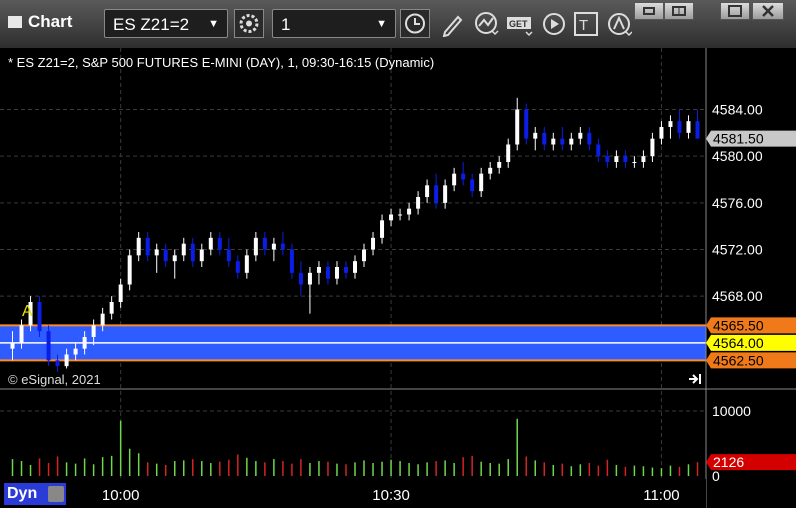 The image size is (796, 508). I want to click on maximize-icon, so click(735, 11).